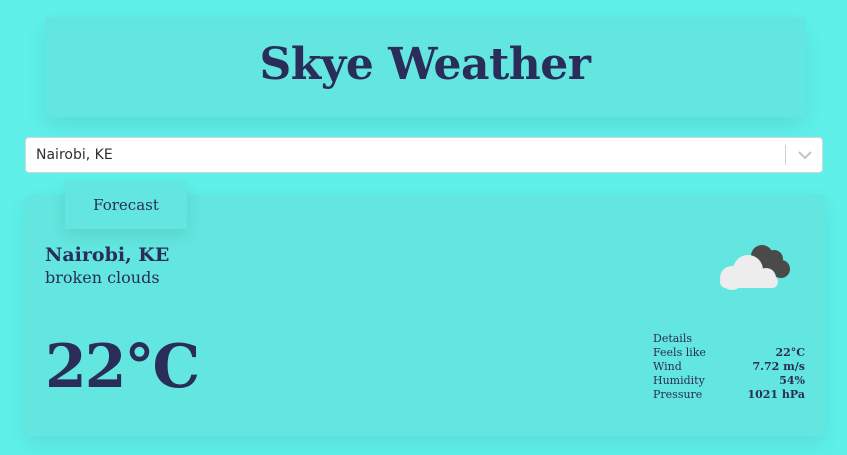  What do you see at coordinates (672, 338) in the screenshot?
I see `details-title: Details` at bounding box center [672, 338].